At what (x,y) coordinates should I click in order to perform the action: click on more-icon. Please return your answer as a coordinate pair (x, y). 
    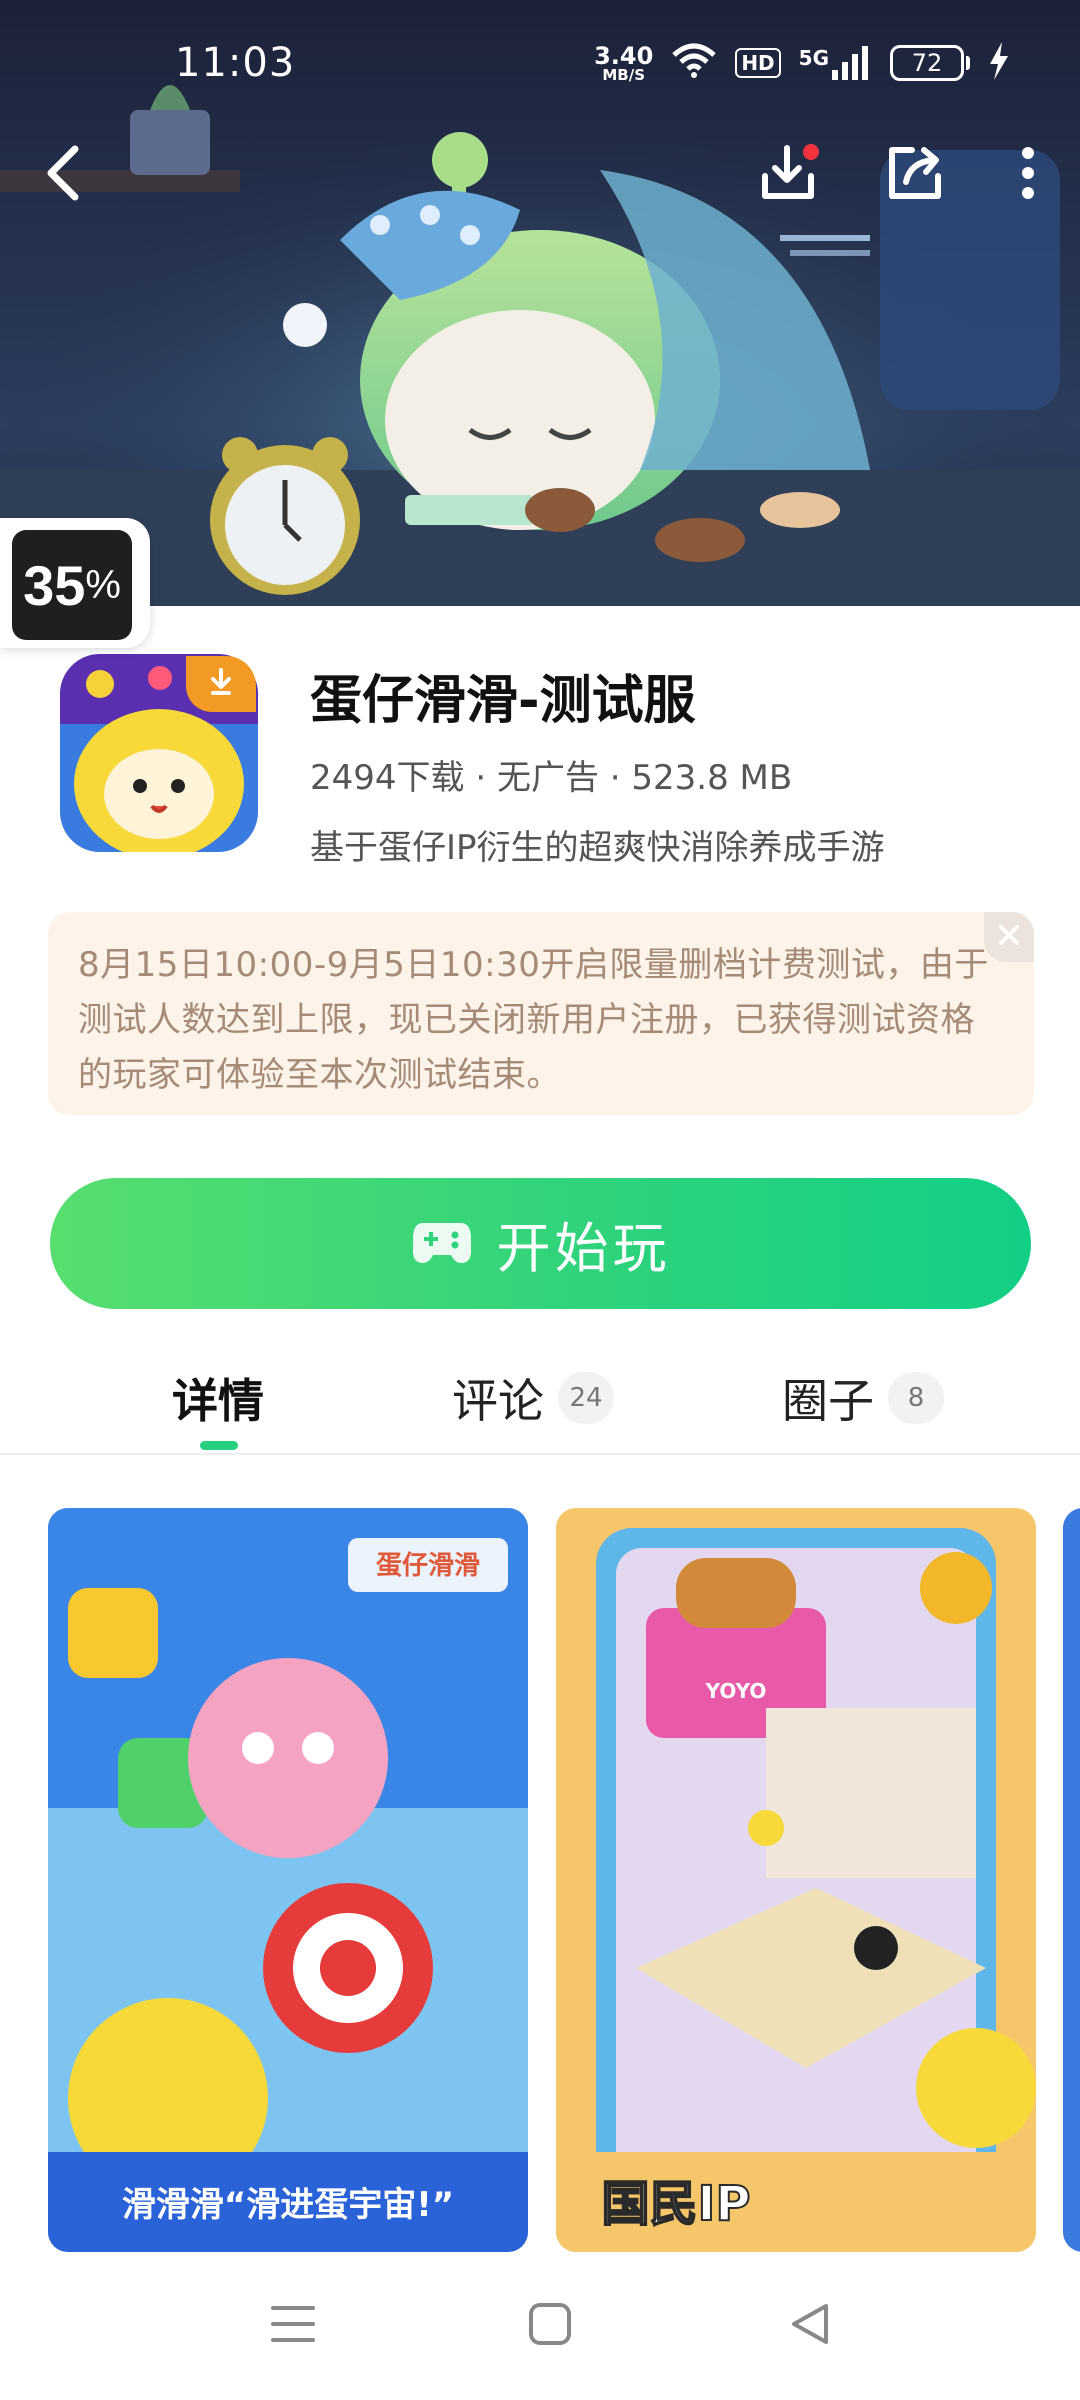
    Looking at the image, I should click on (1028, 175).